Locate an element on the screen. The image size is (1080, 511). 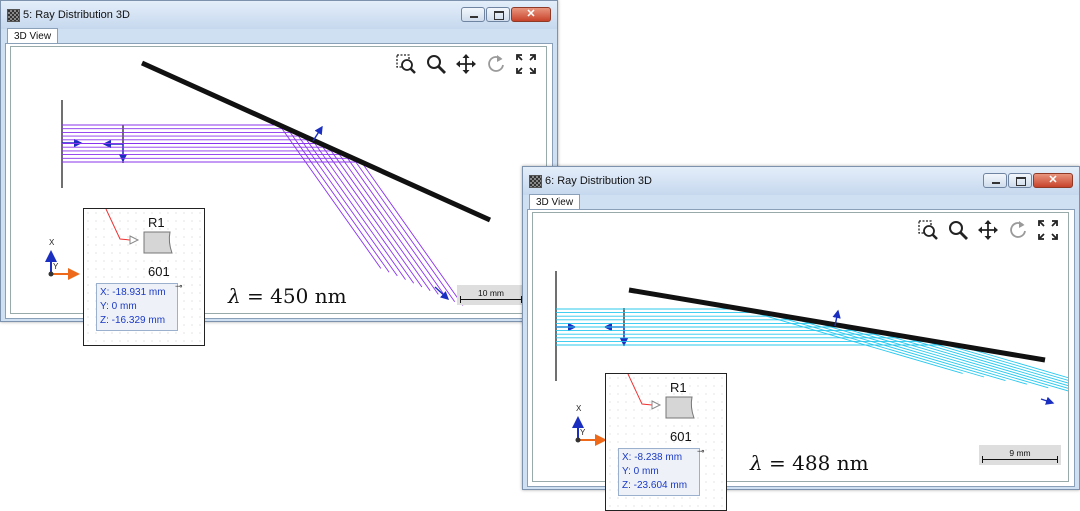
window-title: 5: Ray Distribution 3D is located at coordinates (76, 15).